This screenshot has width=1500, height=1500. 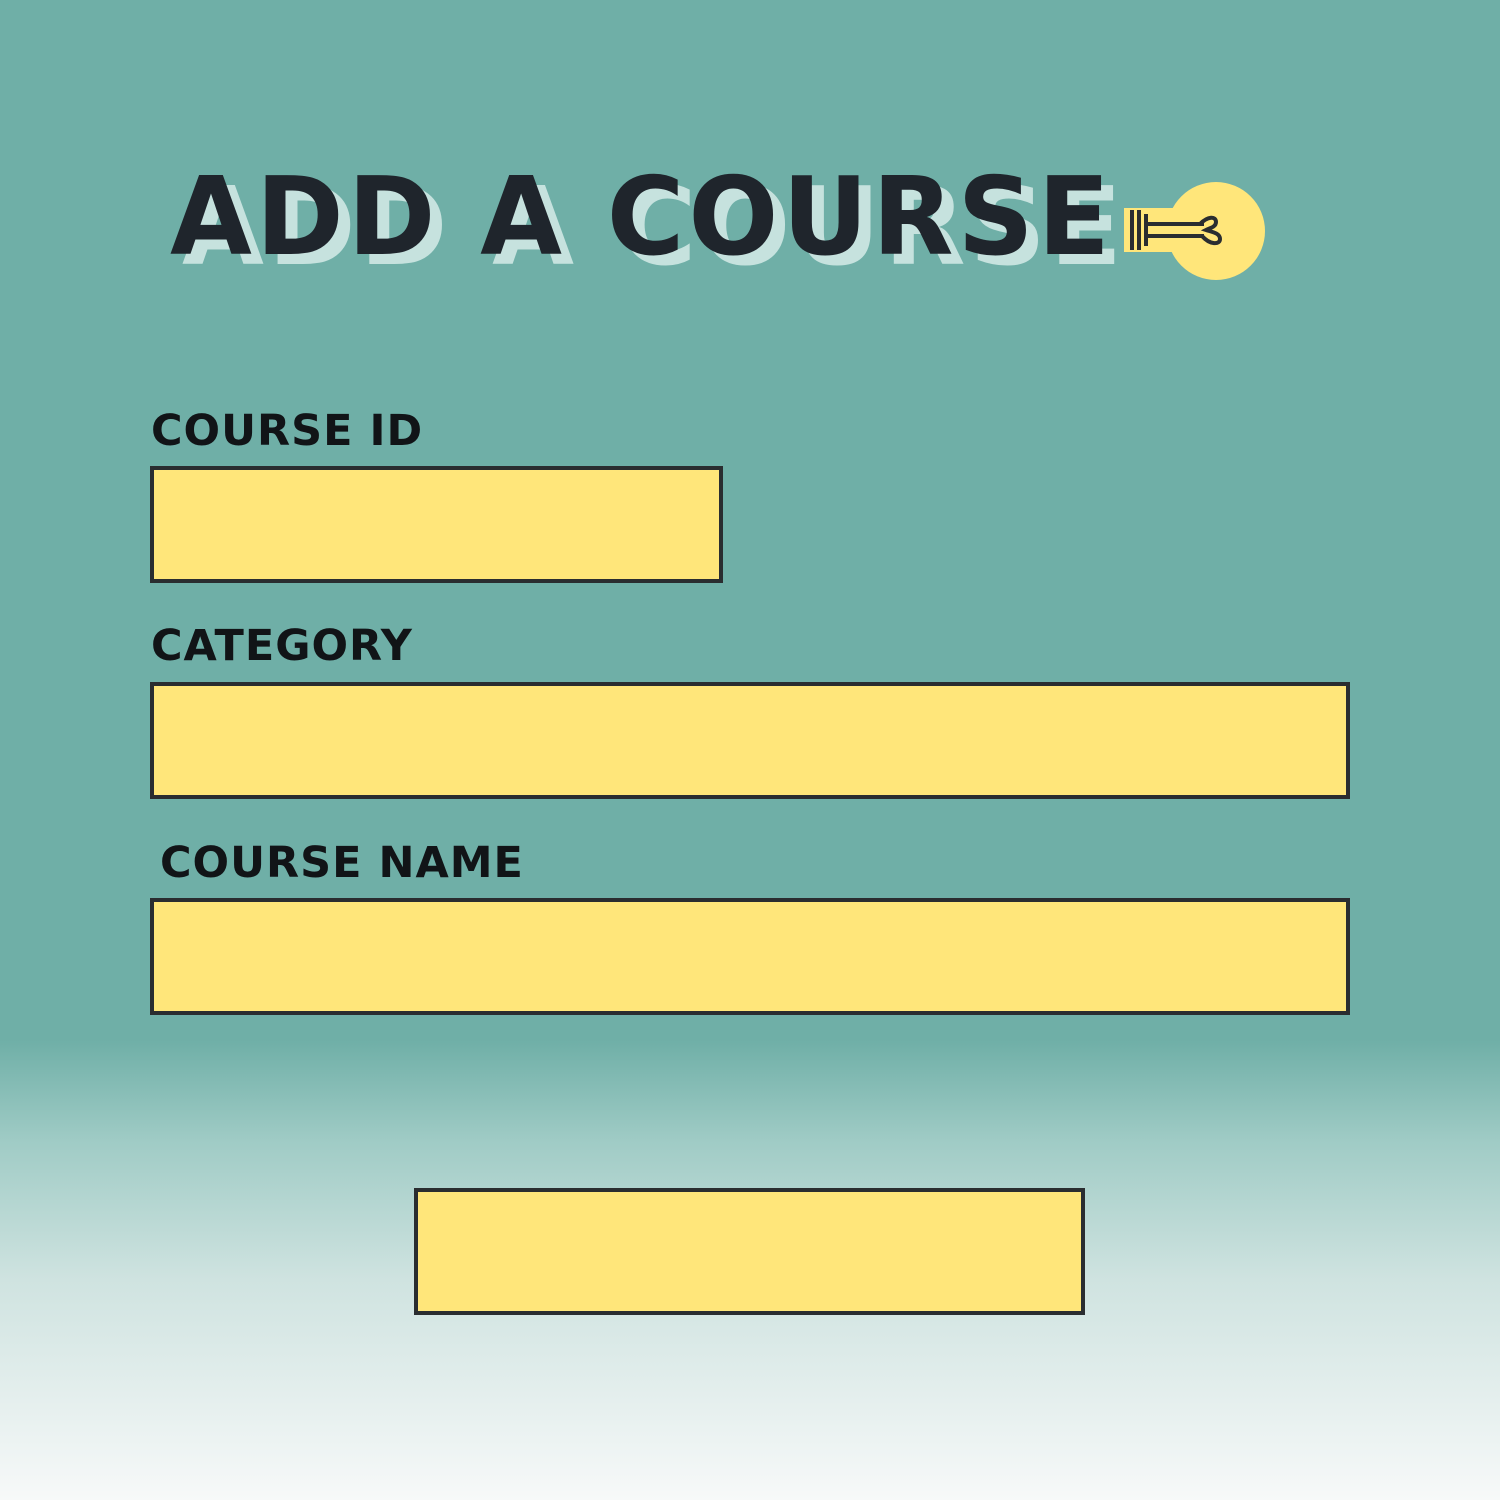 I want to click on lightbulb-icon, so click(x=1194, y=231).